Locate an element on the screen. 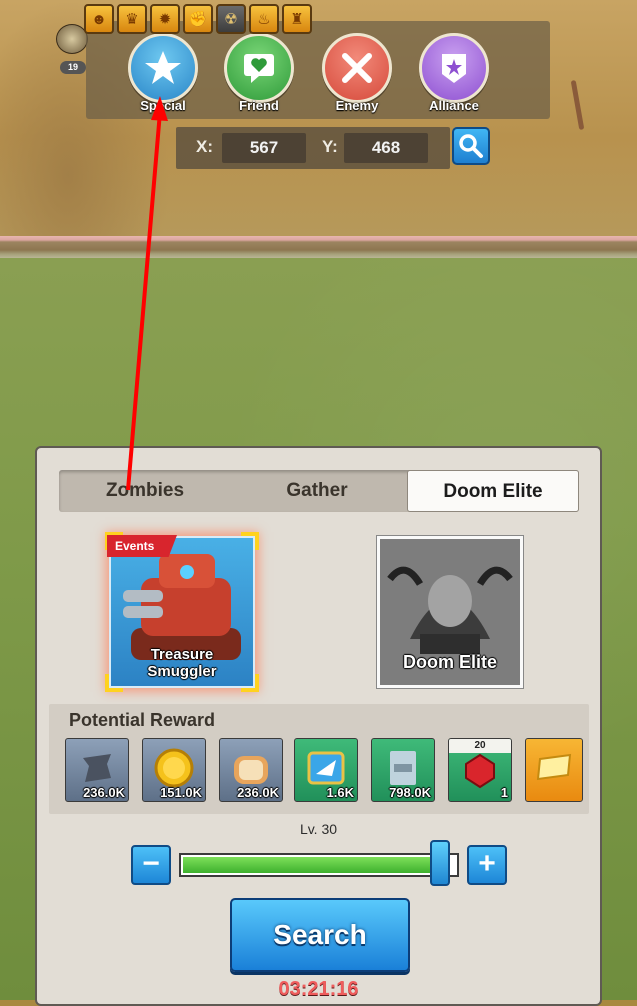  annotation-arrow is located at coordinates (147, 293).